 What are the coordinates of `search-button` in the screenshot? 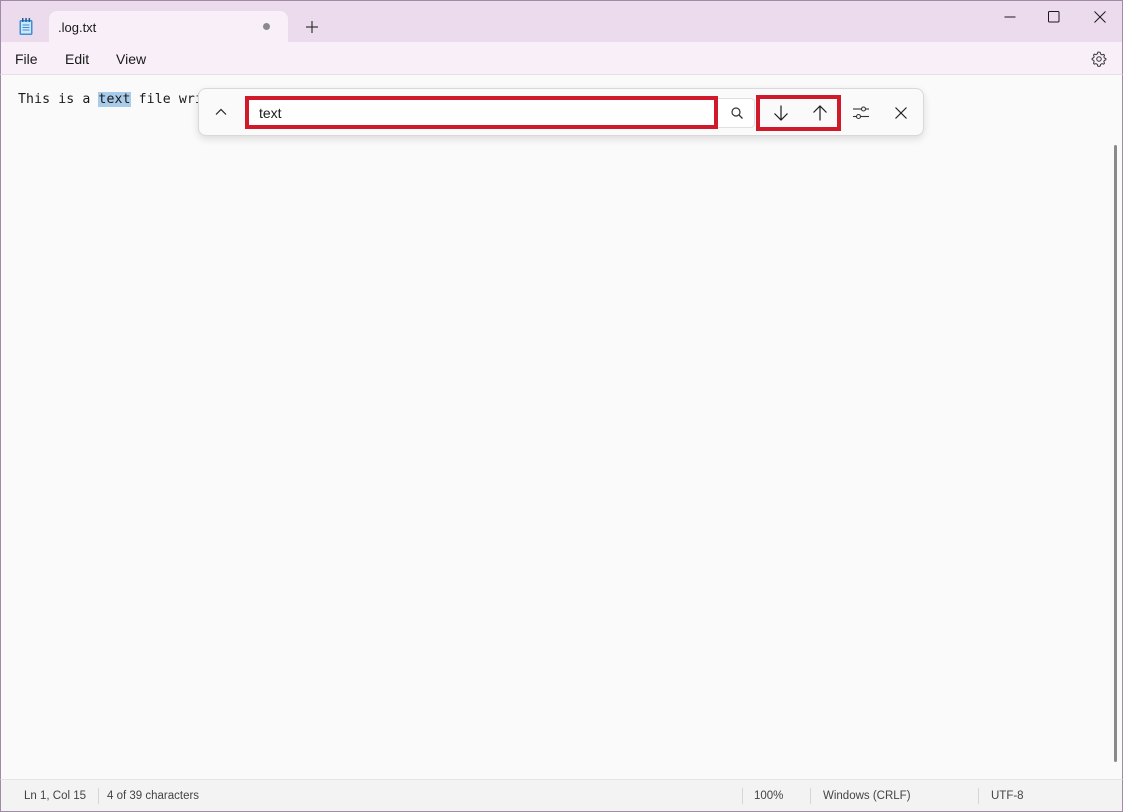 It's located at (737, 113).